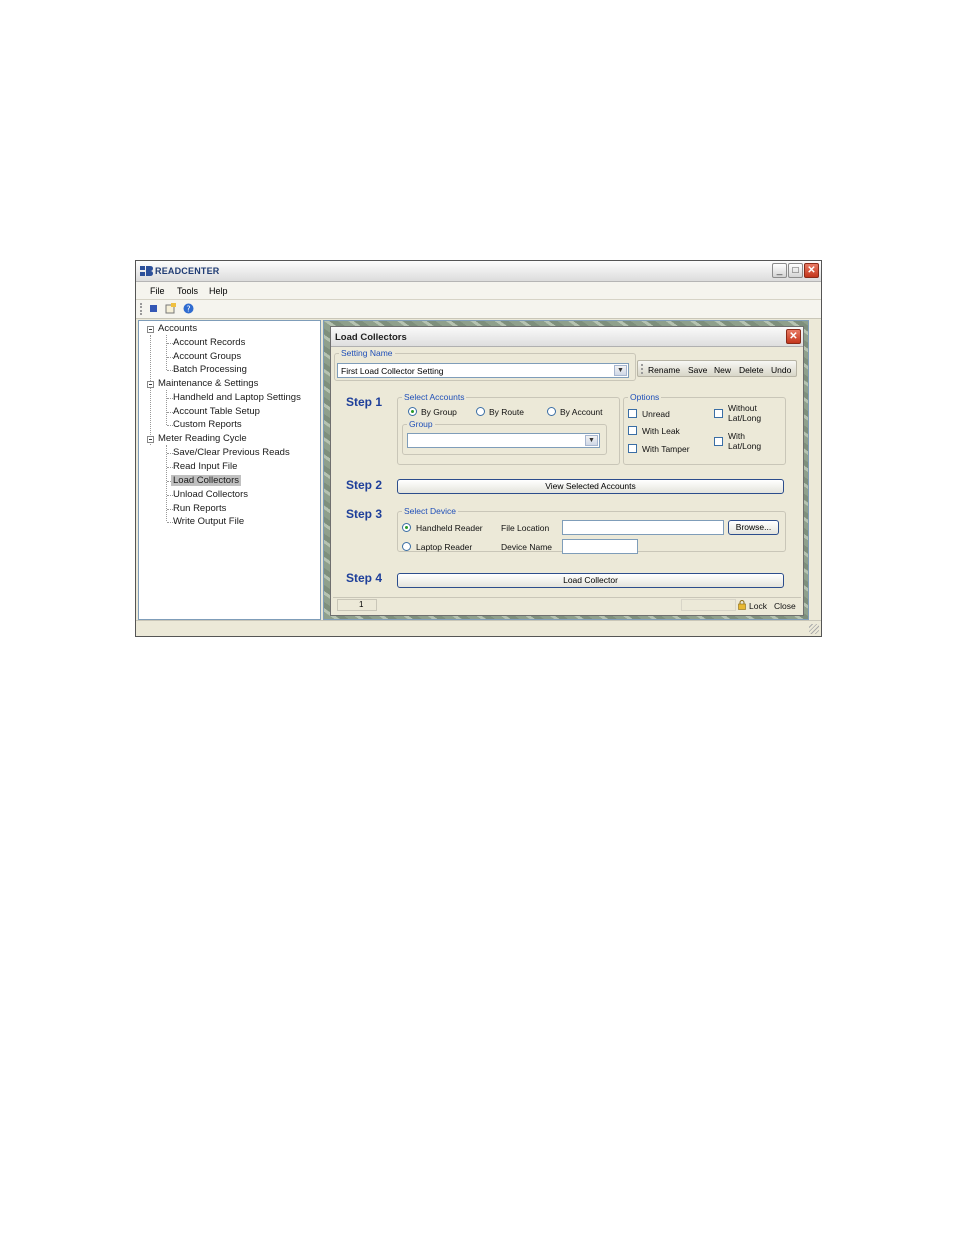 This screenshot has height=1235, width=954. I want to click on setting-name-value: First Load Collector Setting, so click(392, 371).